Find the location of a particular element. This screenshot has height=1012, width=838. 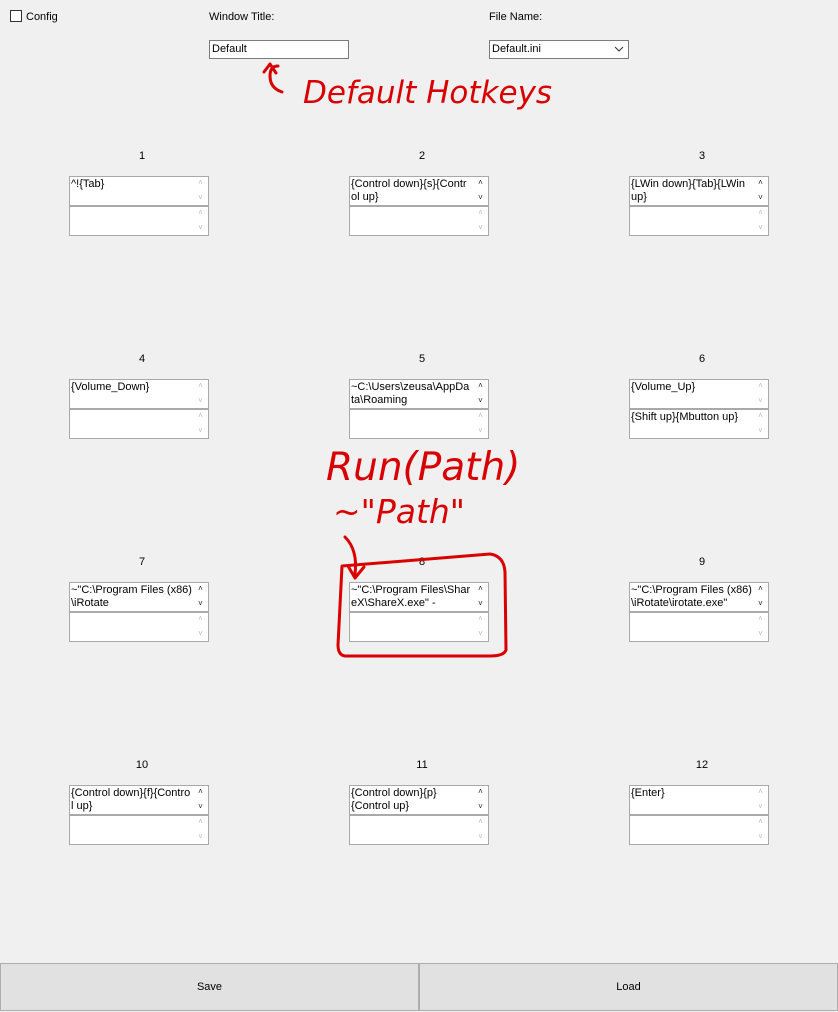

annotation-arrow-curve is located at coordinates (276, 79).